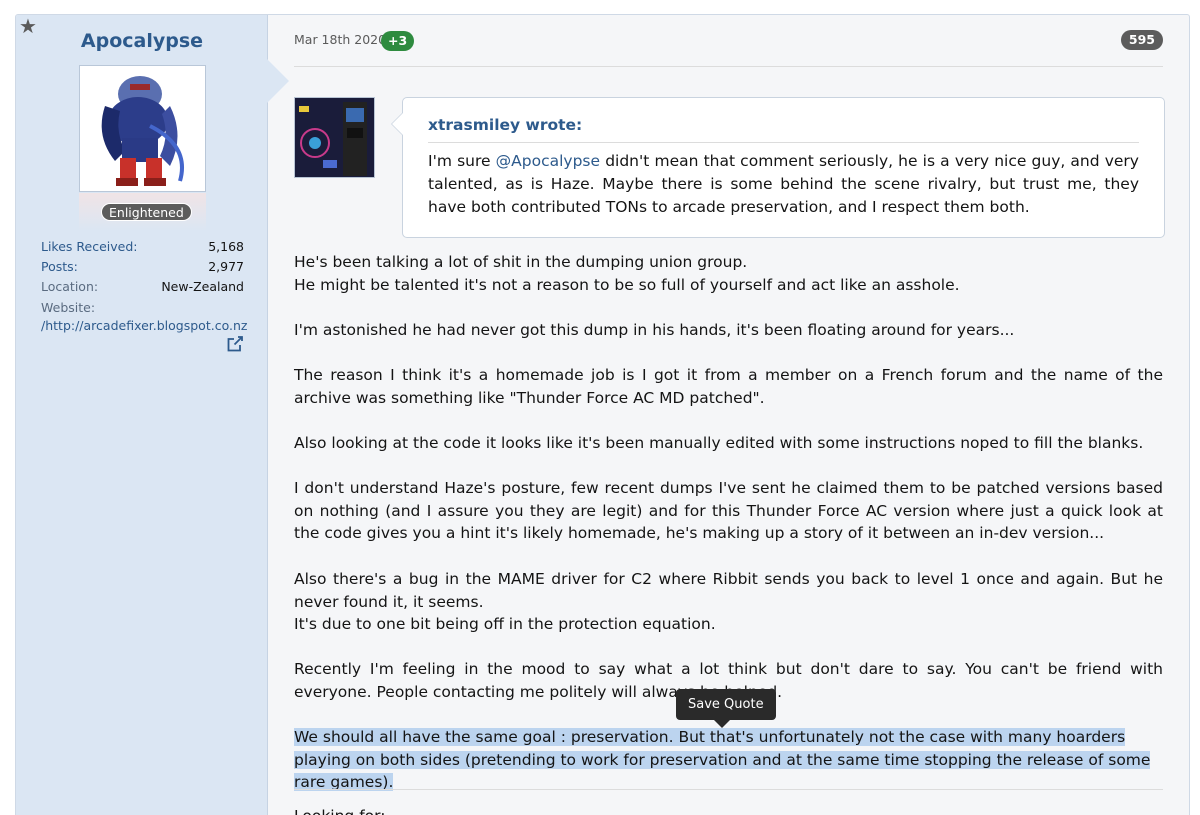 This screenshot has height=815, width=1200. Describe the element at coordinates (340, 39) in the screenshot. I see `post-date: Mar 18th 2020` at that location.